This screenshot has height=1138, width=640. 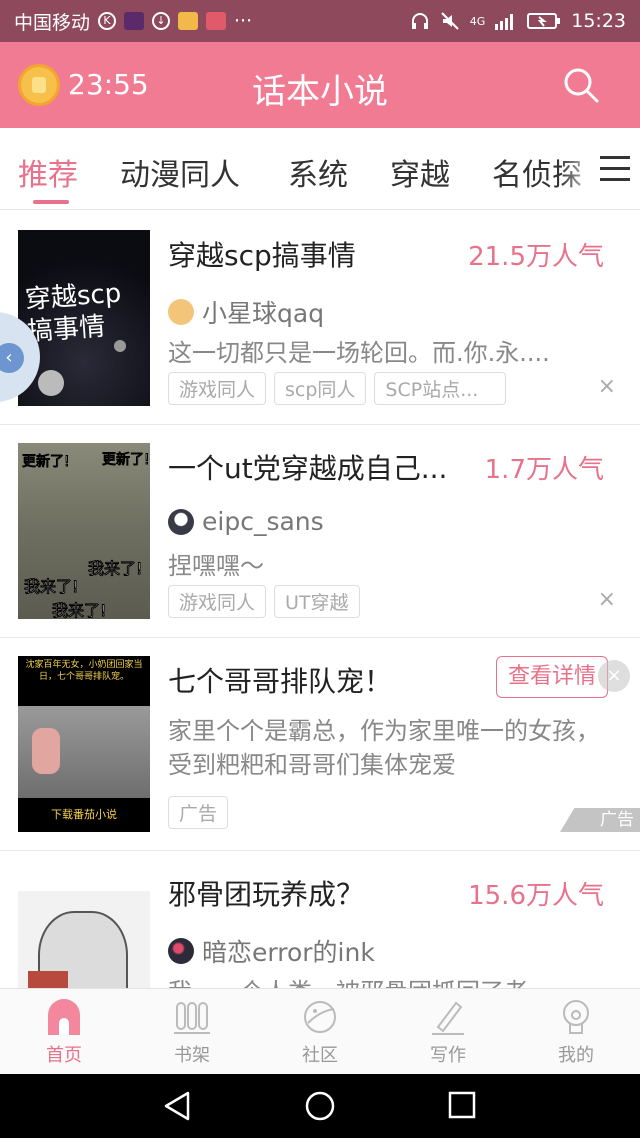 What do you see at coordinates (243, 21) in the screenshot?
I see `more-notifications-icon: ···` at bounding box center [243, 21].